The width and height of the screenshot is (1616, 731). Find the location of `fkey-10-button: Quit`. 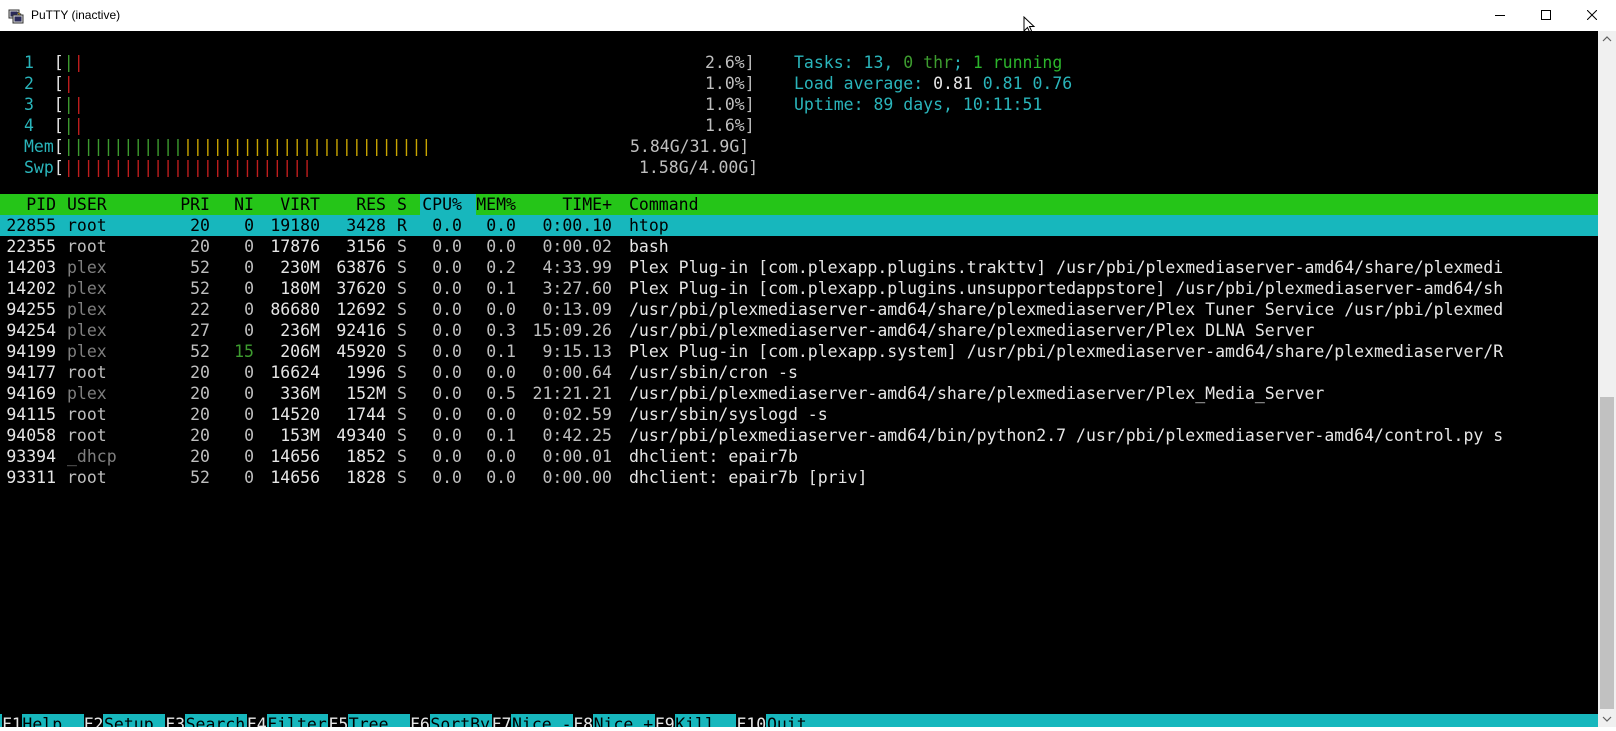

fkey-10-button: Quit is located at coordinates (787, 720).